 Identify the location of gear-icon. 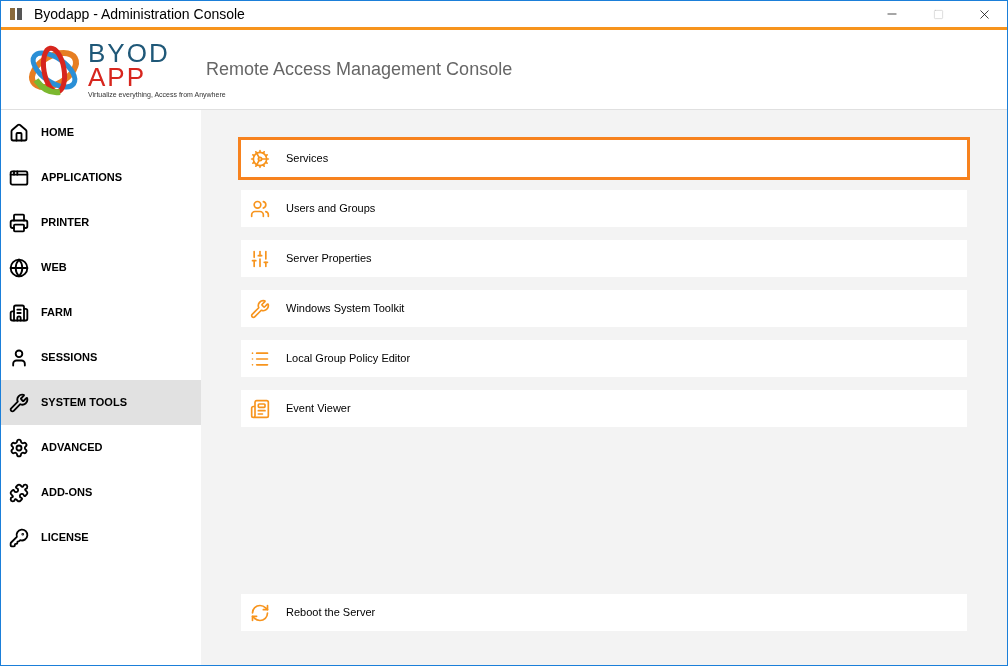
(260, 158).